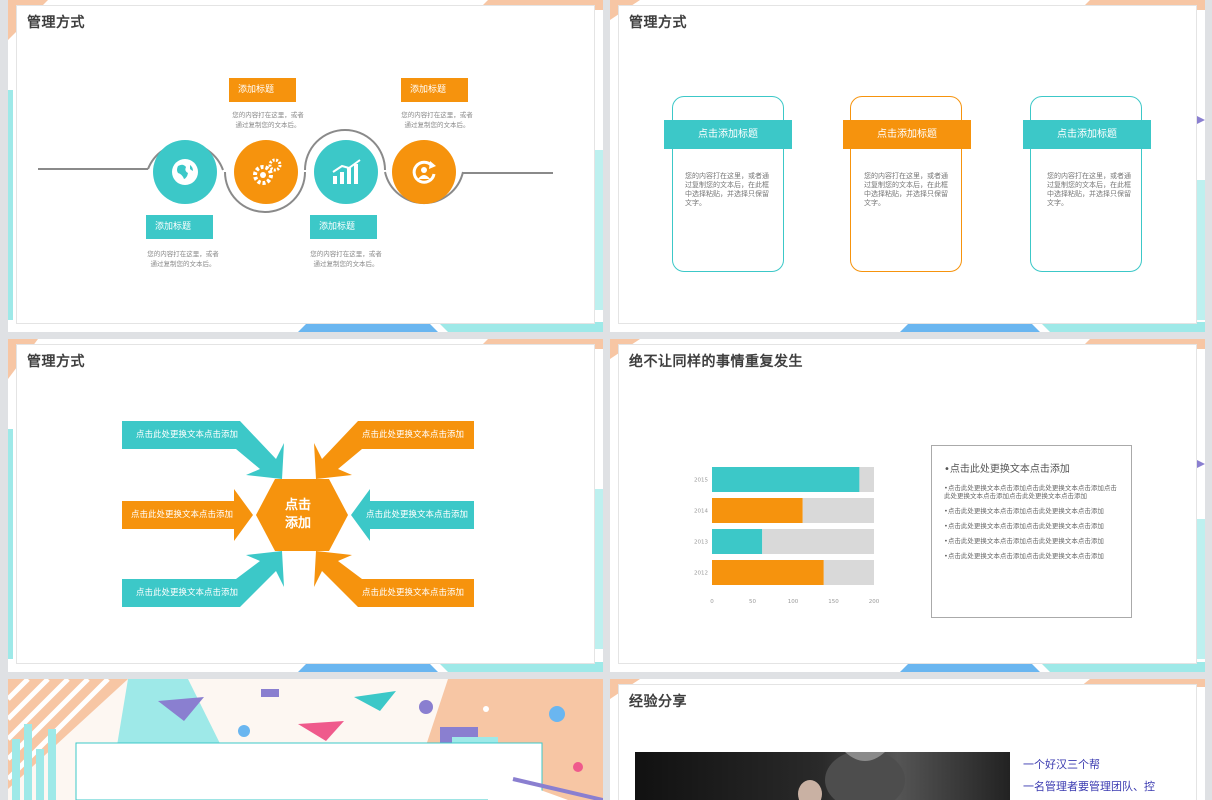 The image size is (1212, 800). What do you see at coordinates (182, 515) in the screenshot?
I see `arrow-label-mid-left: 点击此处更换文本点击添加` at bounding box center [182, 515].